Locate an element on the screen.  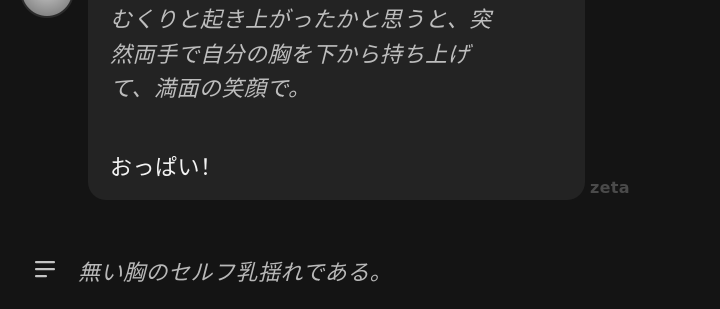
menu-lines-icon is located at coordinates (45, 269).